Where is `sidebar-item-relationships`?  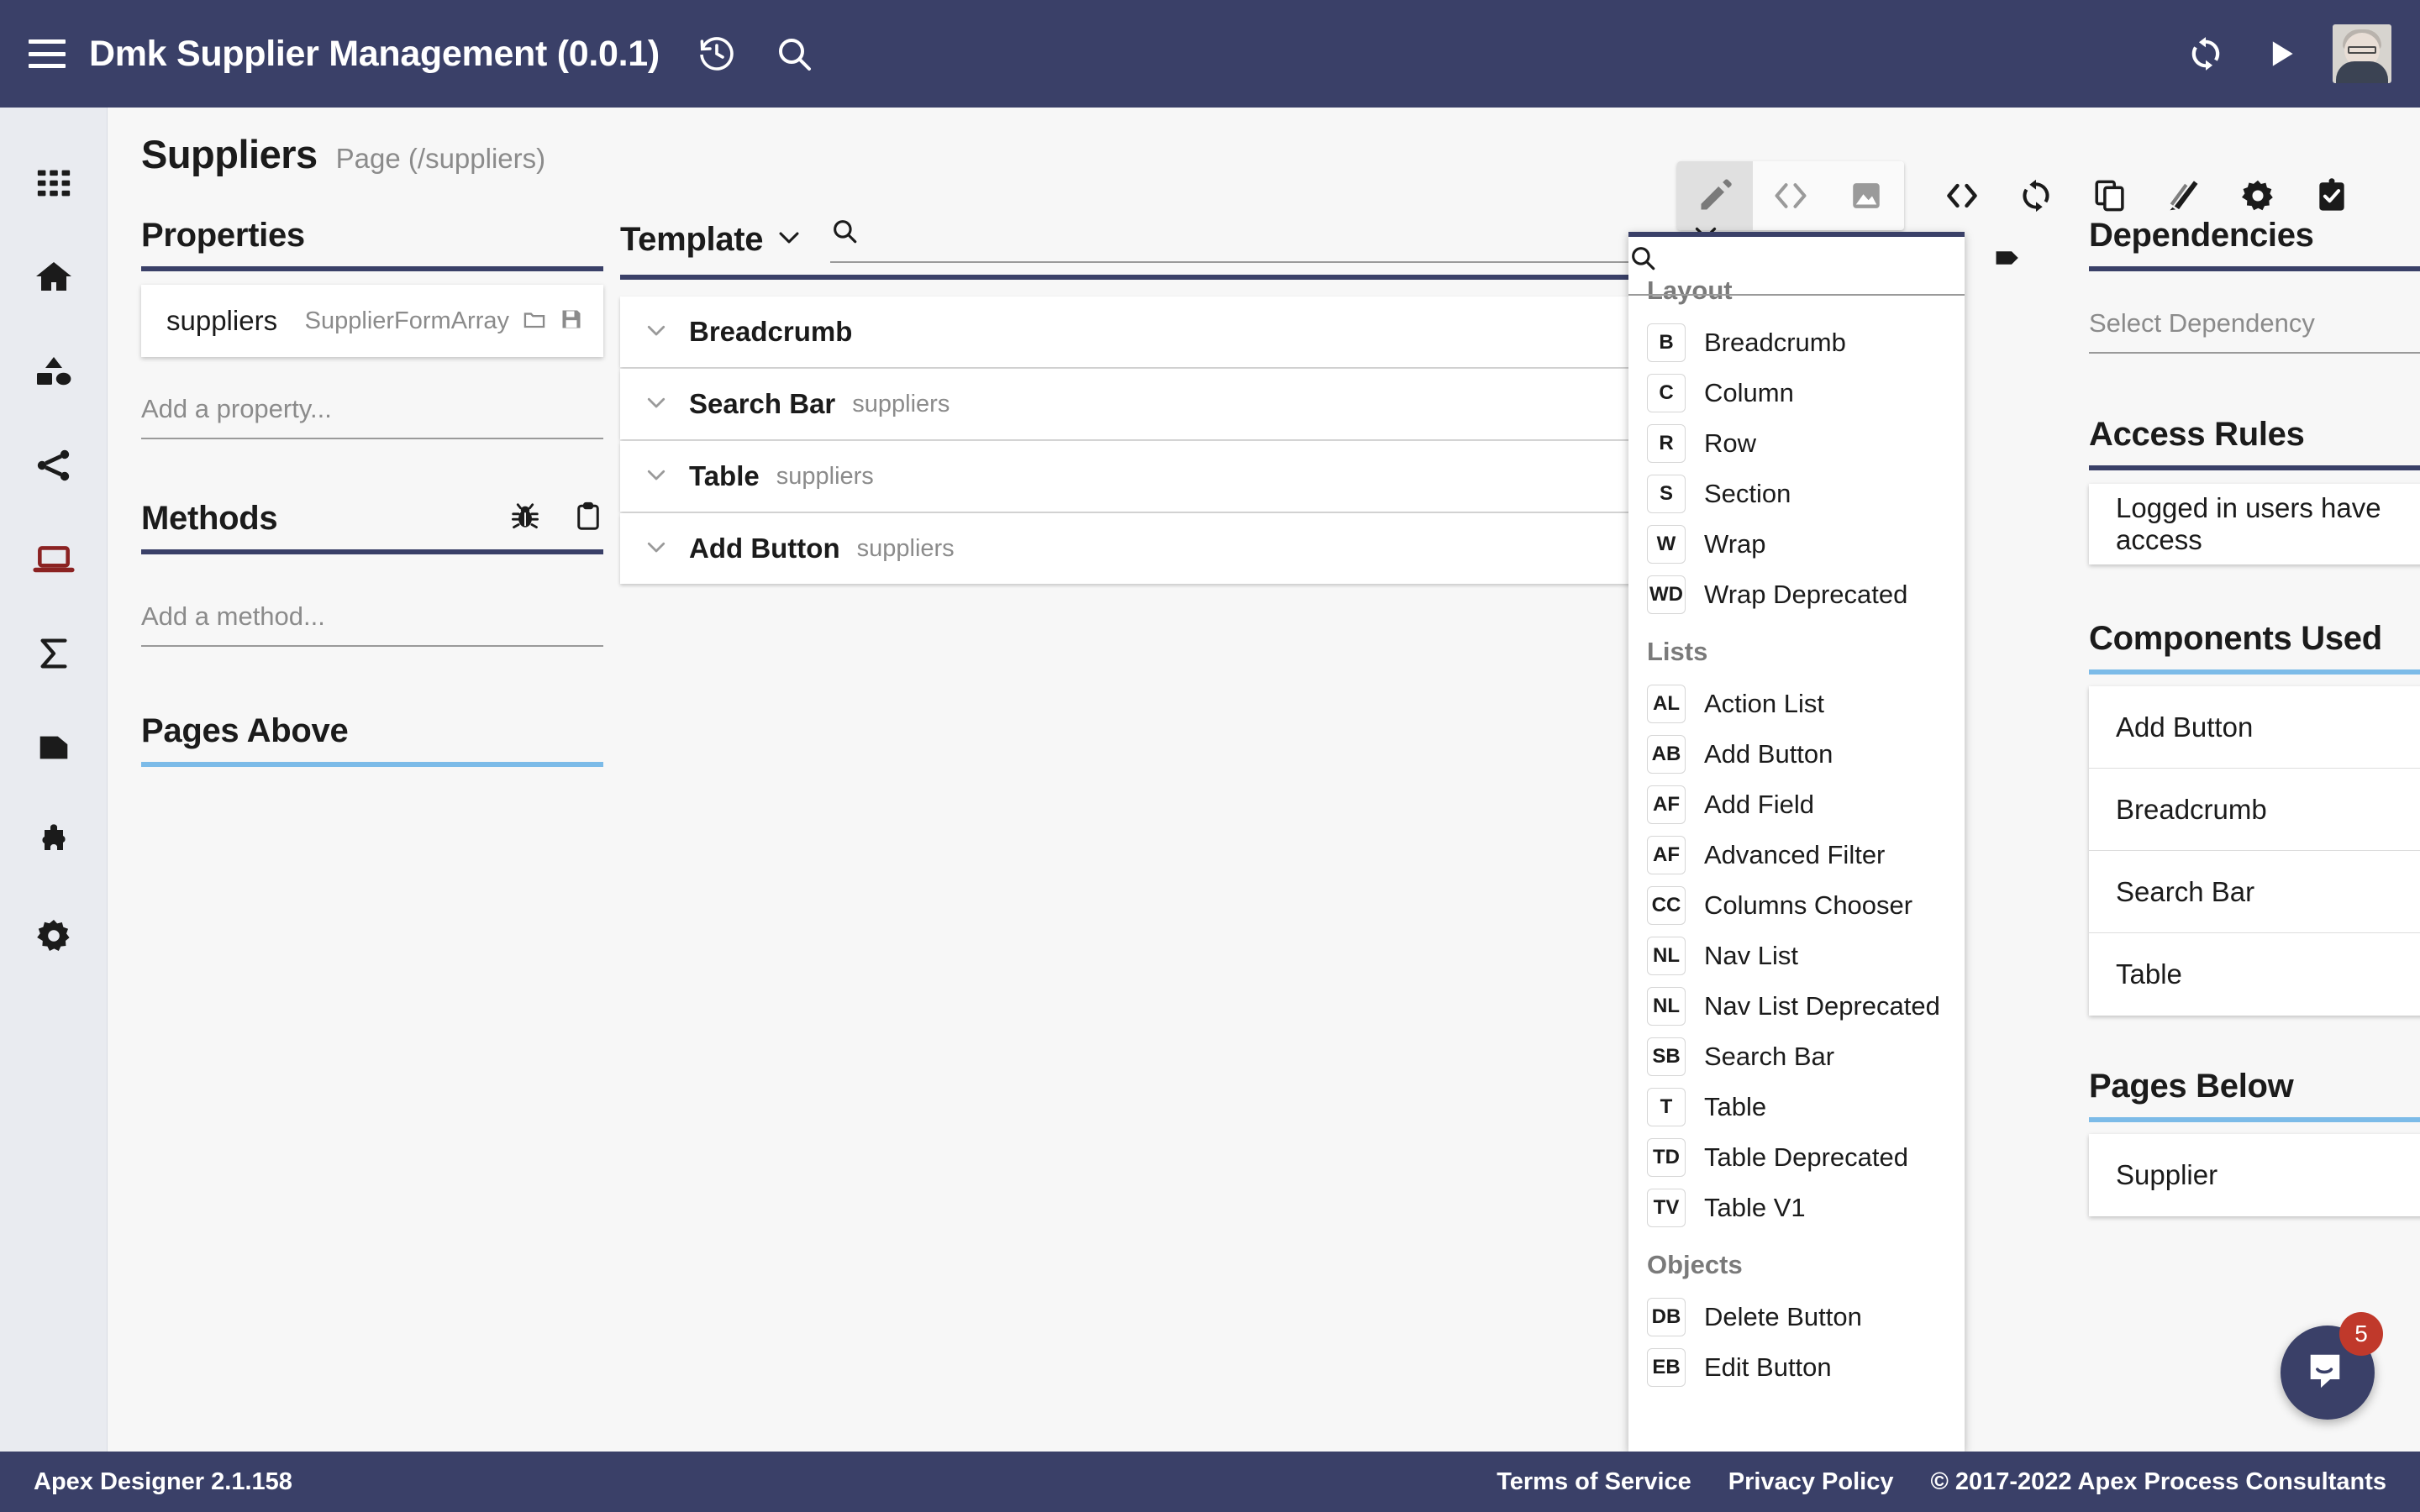 sidebar-item-relationships is located at coordinates (54, 465).